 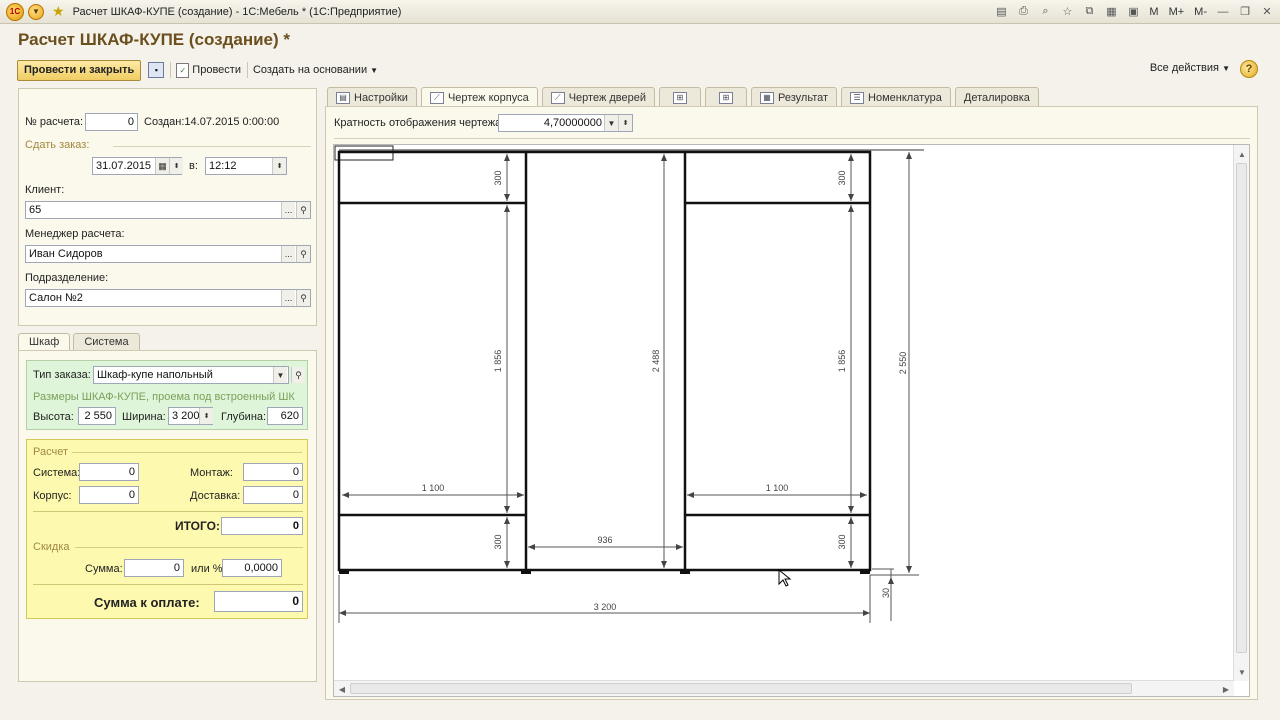 I want to click on width-spinner-icon: ⬍, so click(x=206, y=416).